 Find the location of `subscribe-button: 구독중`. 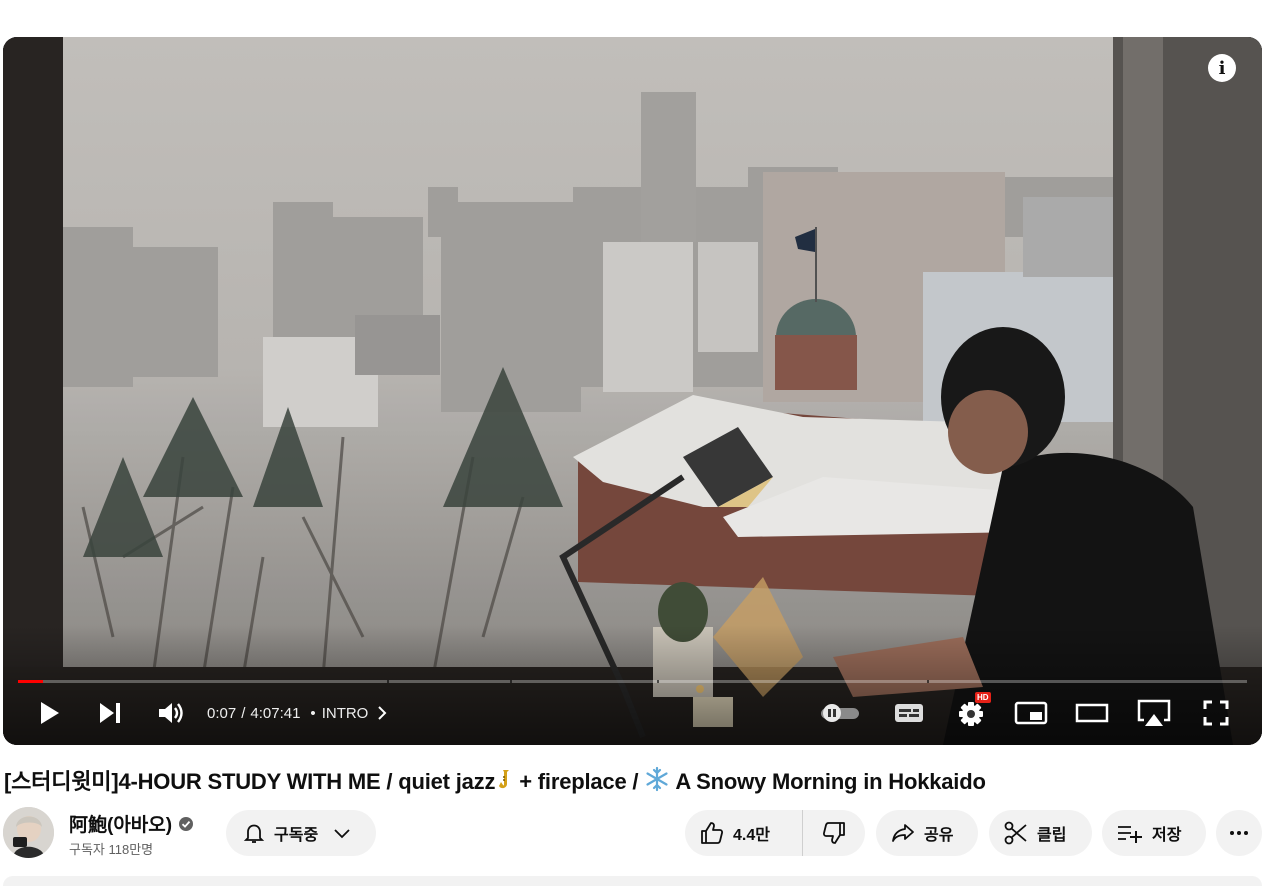

subscribe-button: 구독중 is located at coordinates (301, 833).